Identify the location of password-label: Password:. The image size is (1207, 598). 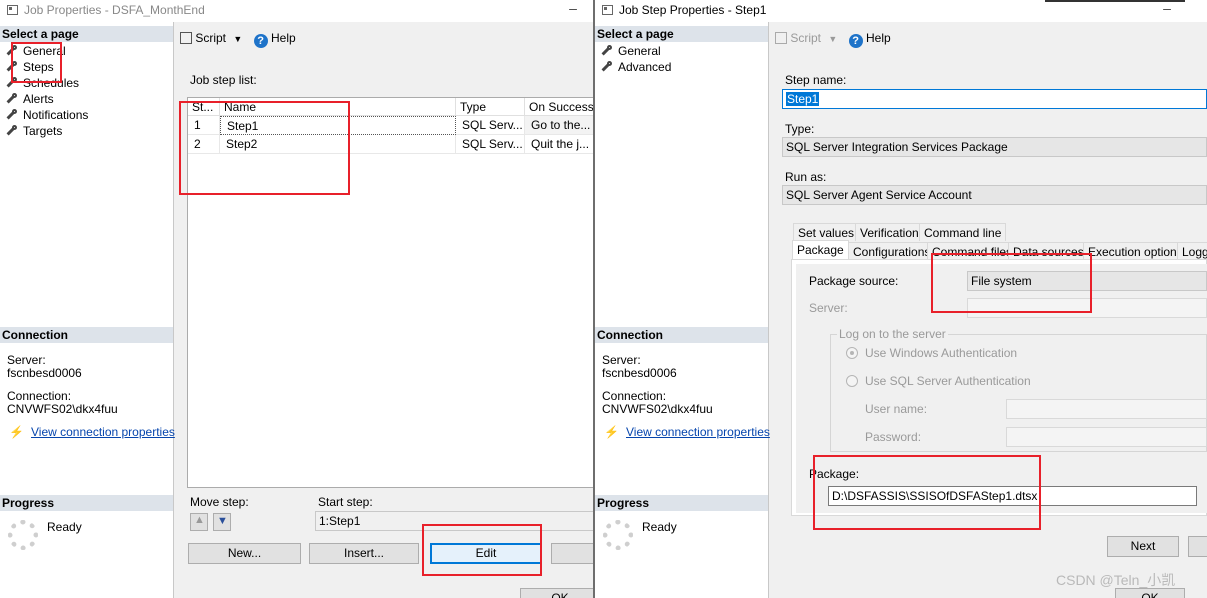
(893, 437).